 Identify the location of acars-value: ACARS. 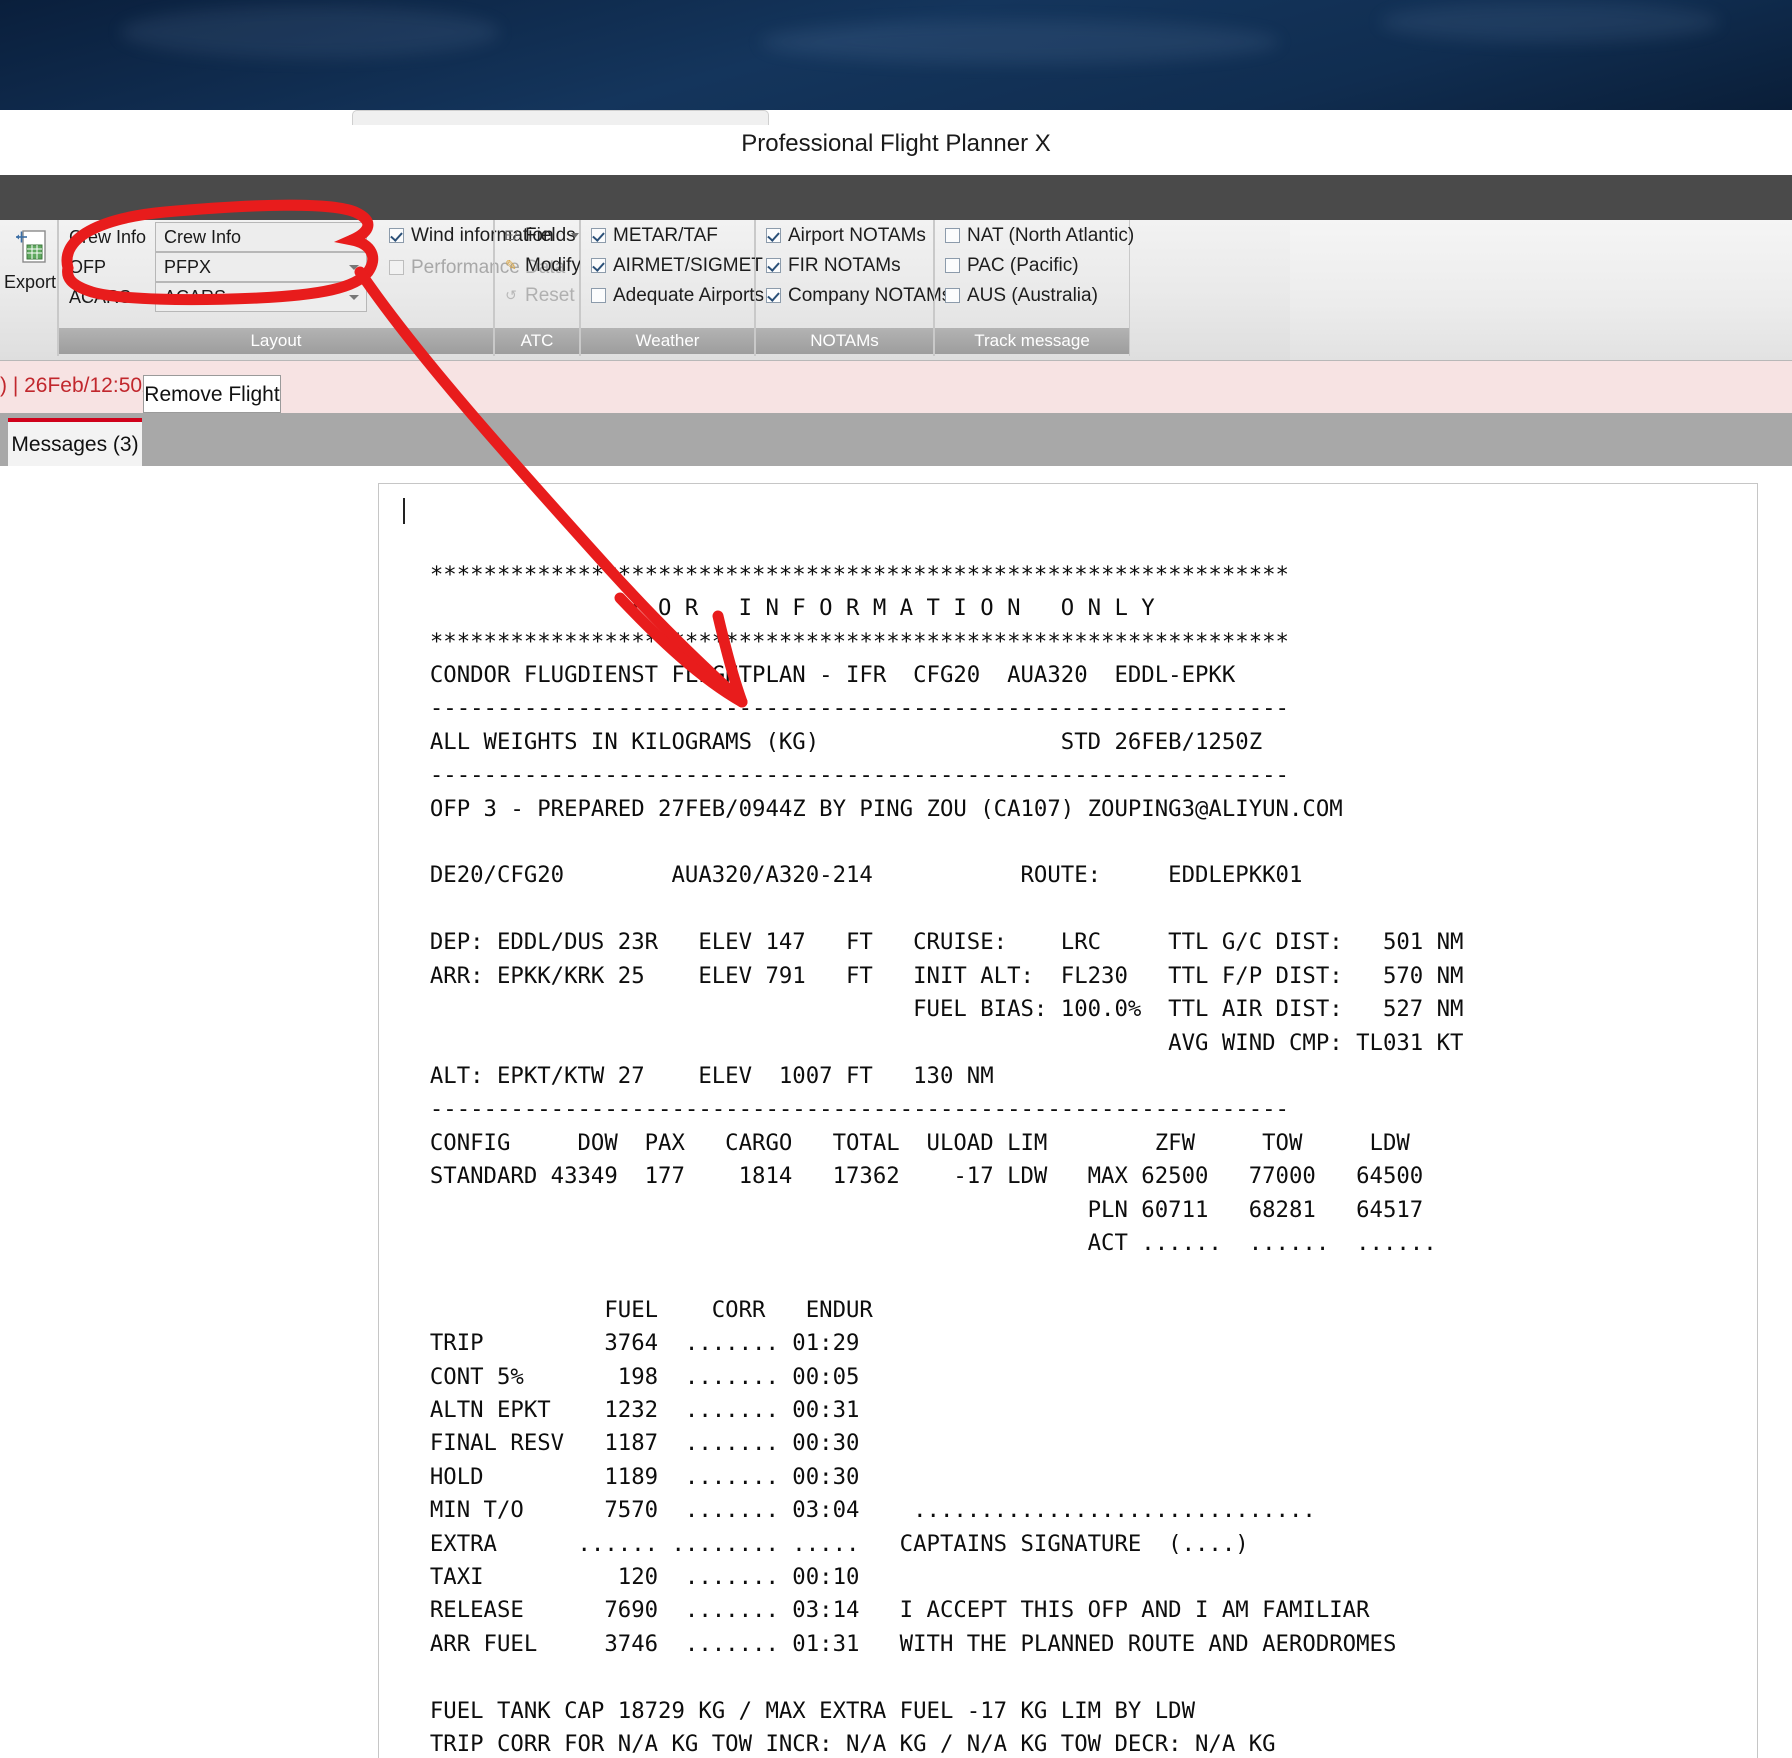
(195, 297).